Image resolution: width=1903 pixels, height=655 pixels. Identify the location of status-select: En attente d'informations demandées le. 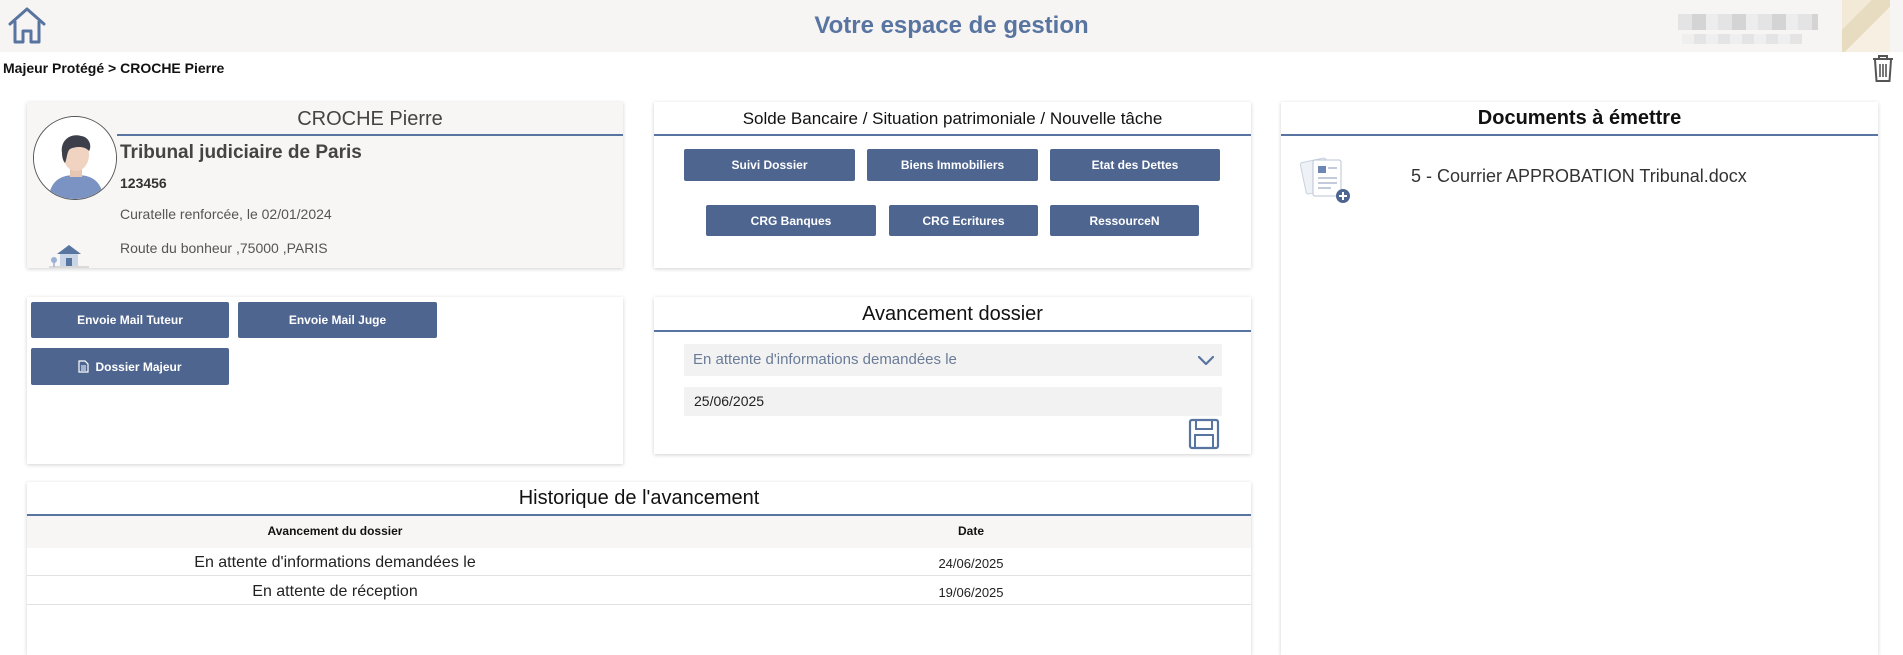
(953, 360).